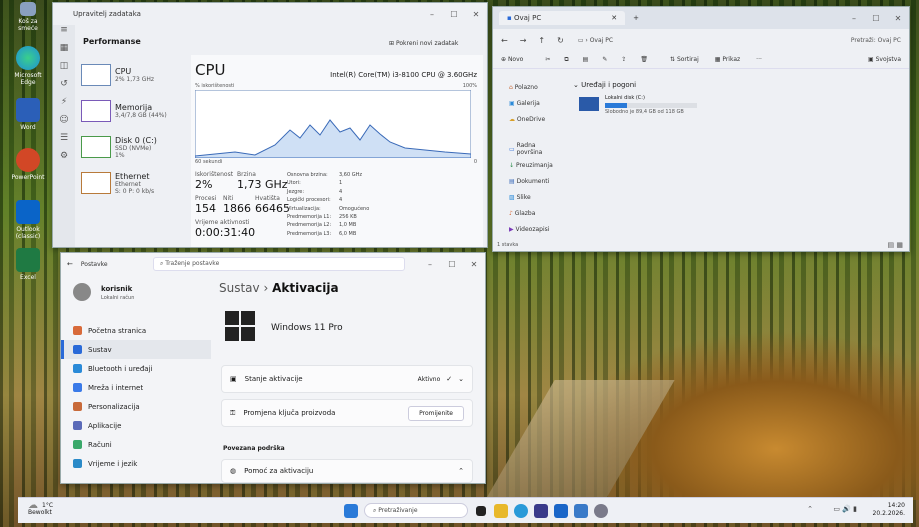 This screenshot has width=919, height=527. I want to click on edge-icon, so click(521, 511).